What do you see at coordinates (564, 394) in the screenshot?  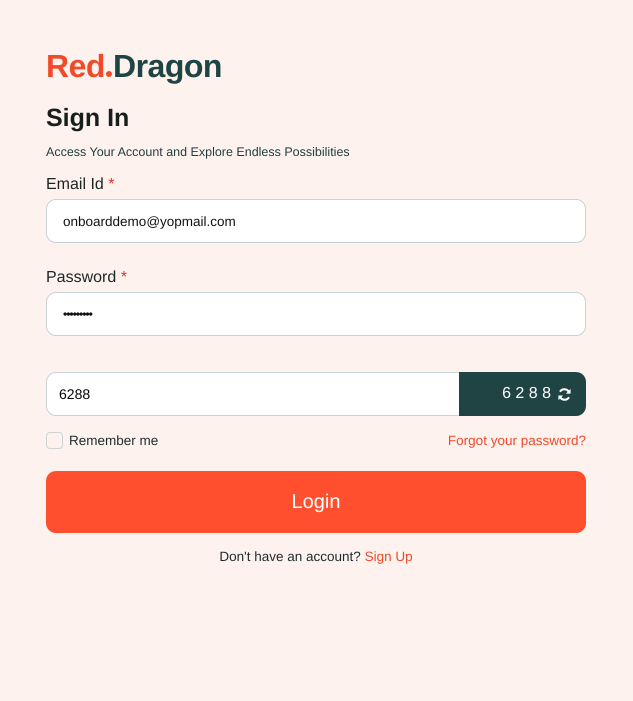 I see `refresh-icon` at bounding box center [564, 394].